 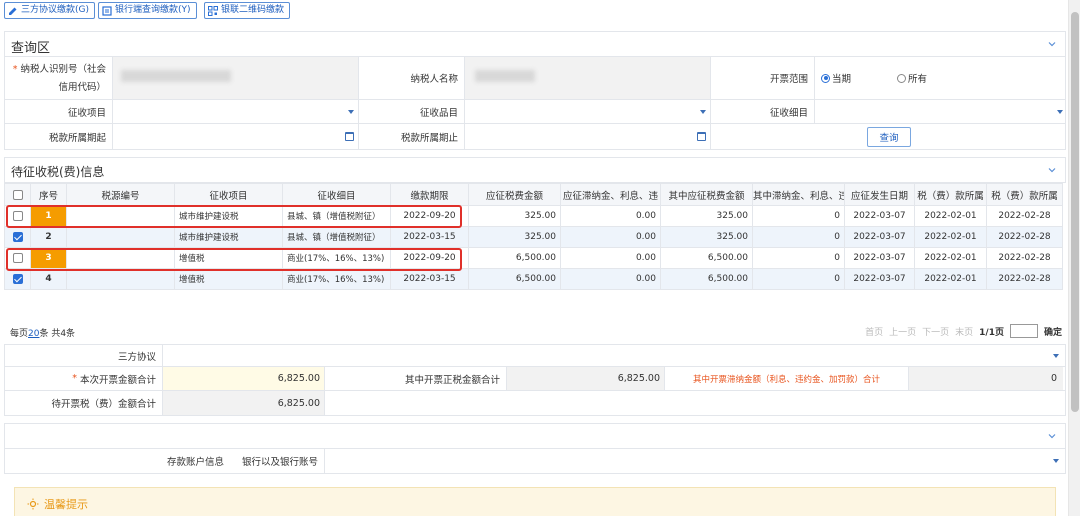 I want to click on collection-item-select, so click(x=236, y=111).